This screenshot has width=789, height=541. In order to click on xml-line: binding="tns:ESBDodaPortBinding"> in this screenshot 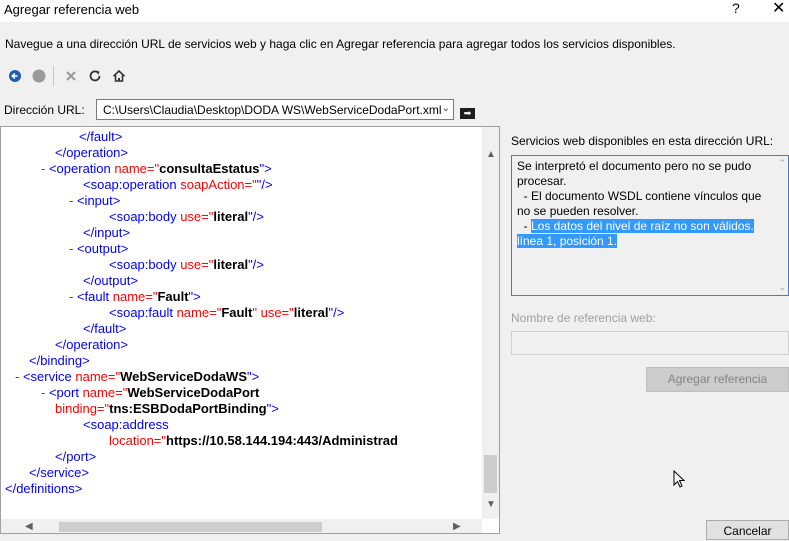, I will do `click(167, 408)`.